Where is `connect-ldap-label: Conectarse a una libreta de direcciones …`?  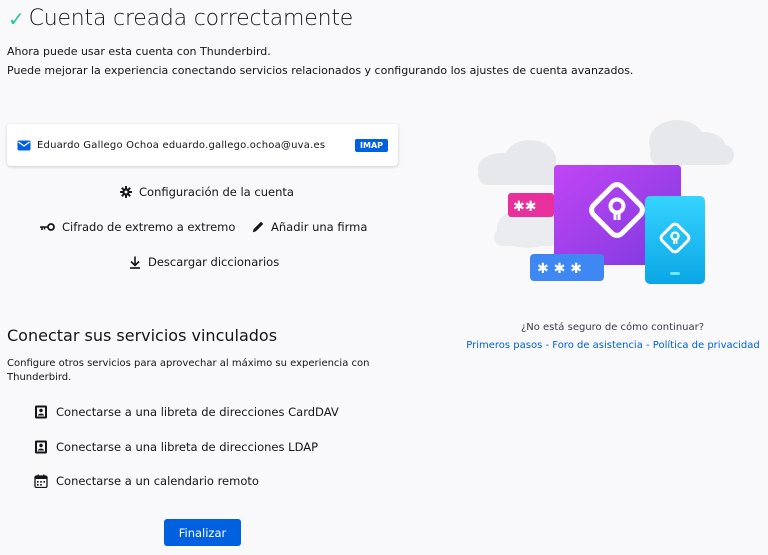 connect-ldap-label: Conectarse a una libreta de direcciones … is located at coordinates (187, 447).